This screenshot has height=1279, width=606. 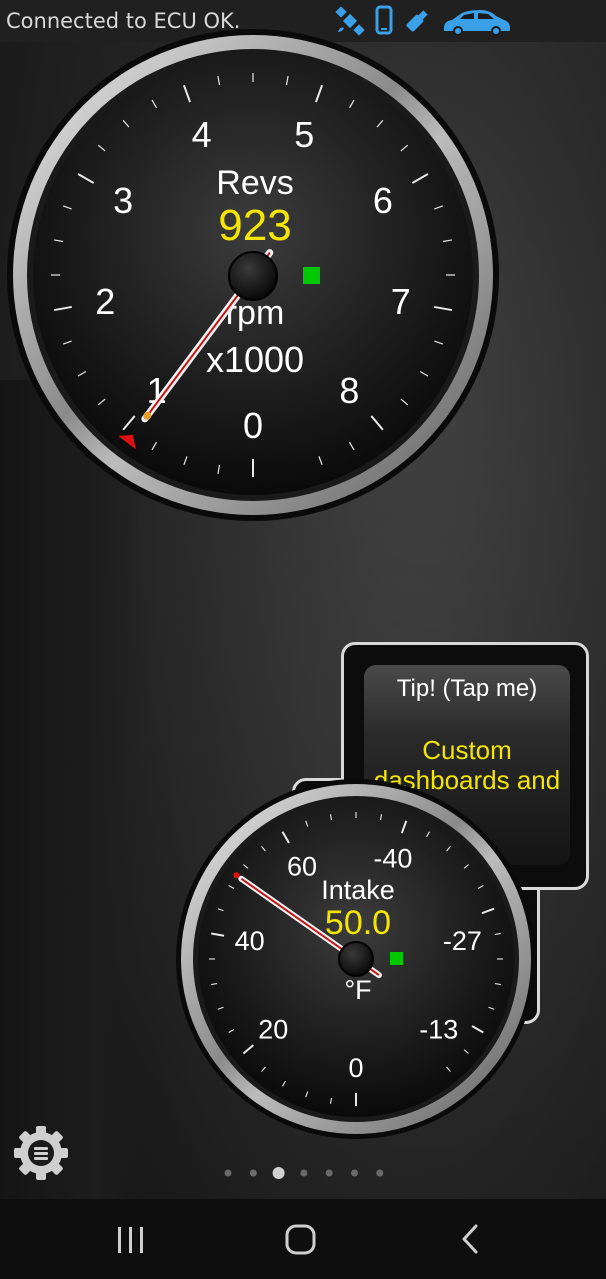 I want to click on intake-gauge-tick-label: 0, so click(x=355, y=1068).